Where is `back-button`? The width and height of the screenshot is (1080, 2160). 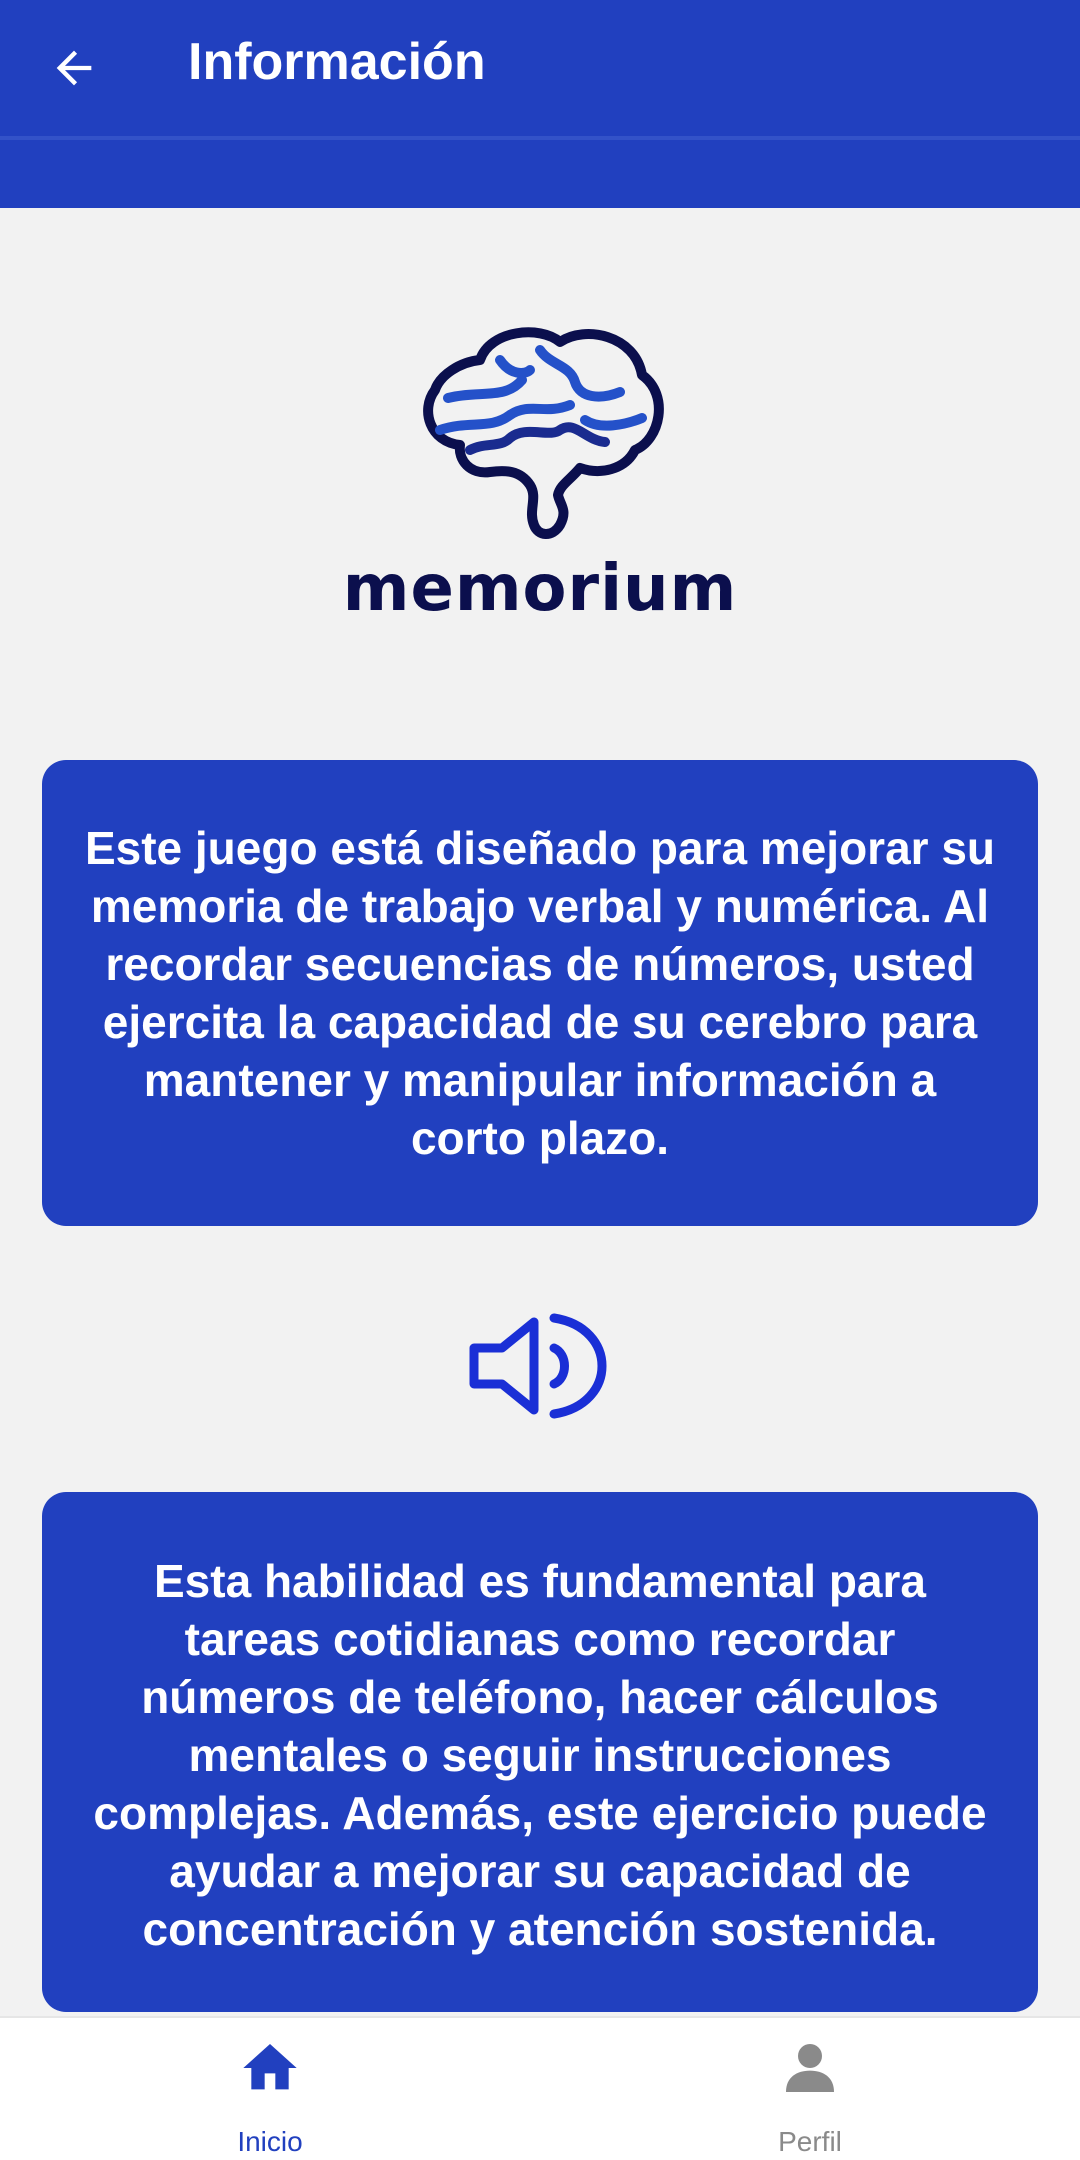
back-button is located at coordinates (74, 68).